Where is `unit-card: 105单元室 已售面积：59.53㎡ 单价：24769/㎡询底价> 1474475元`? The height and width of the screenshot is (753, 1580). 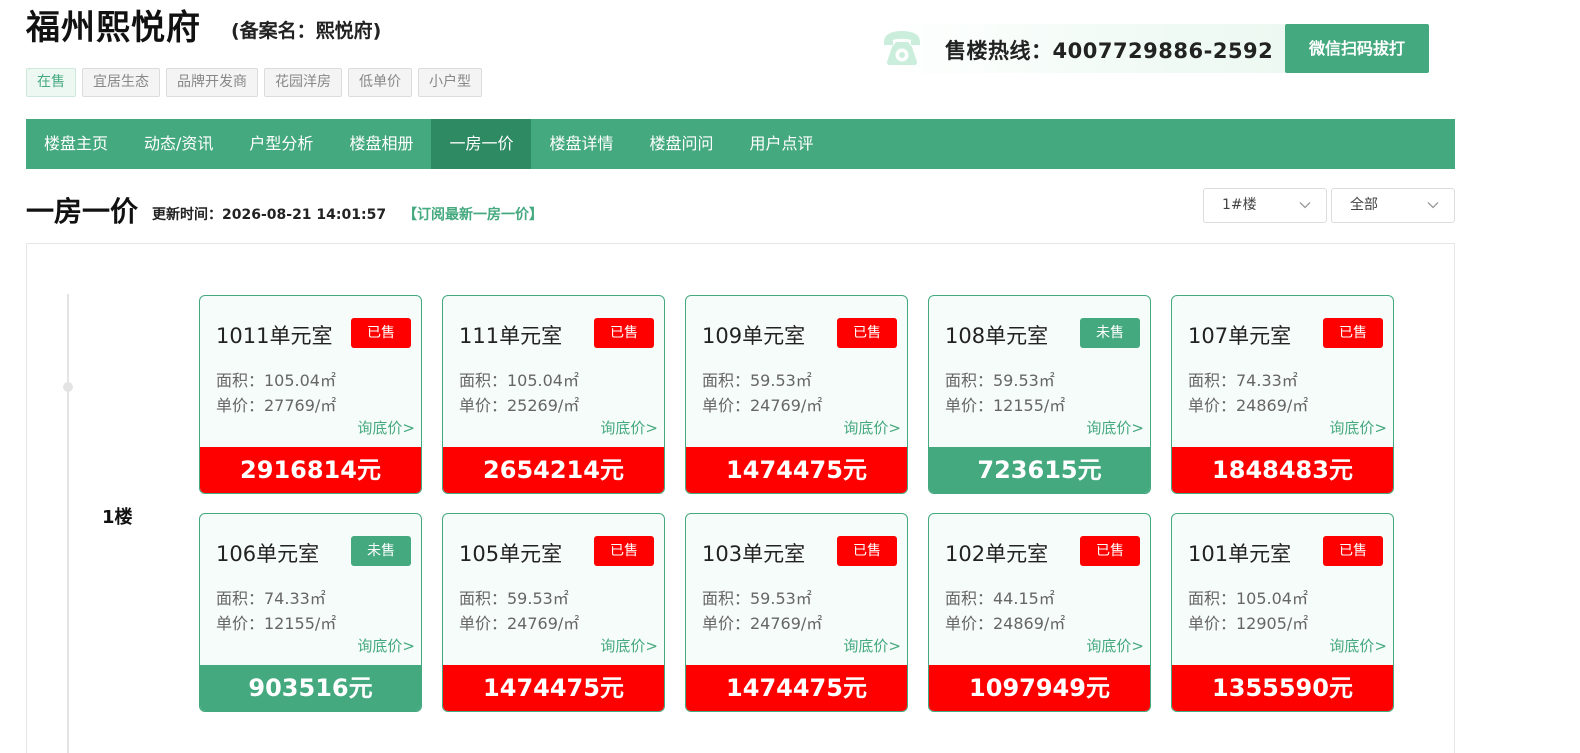
unit-card: 105单元室 已售面积：59.53㎡ 单价：24769/㎡询底价> 1474475元 is located at coordinates (553, 612).